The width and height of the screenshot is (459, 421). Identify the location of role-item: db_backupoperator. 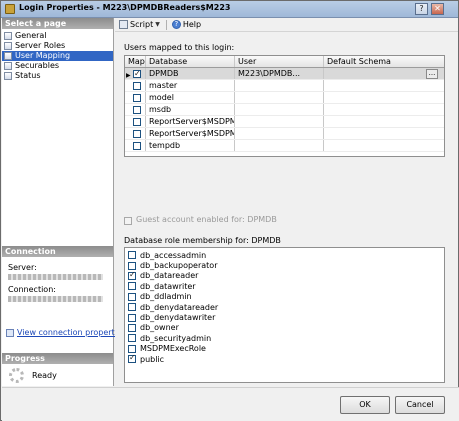
(284, 265).